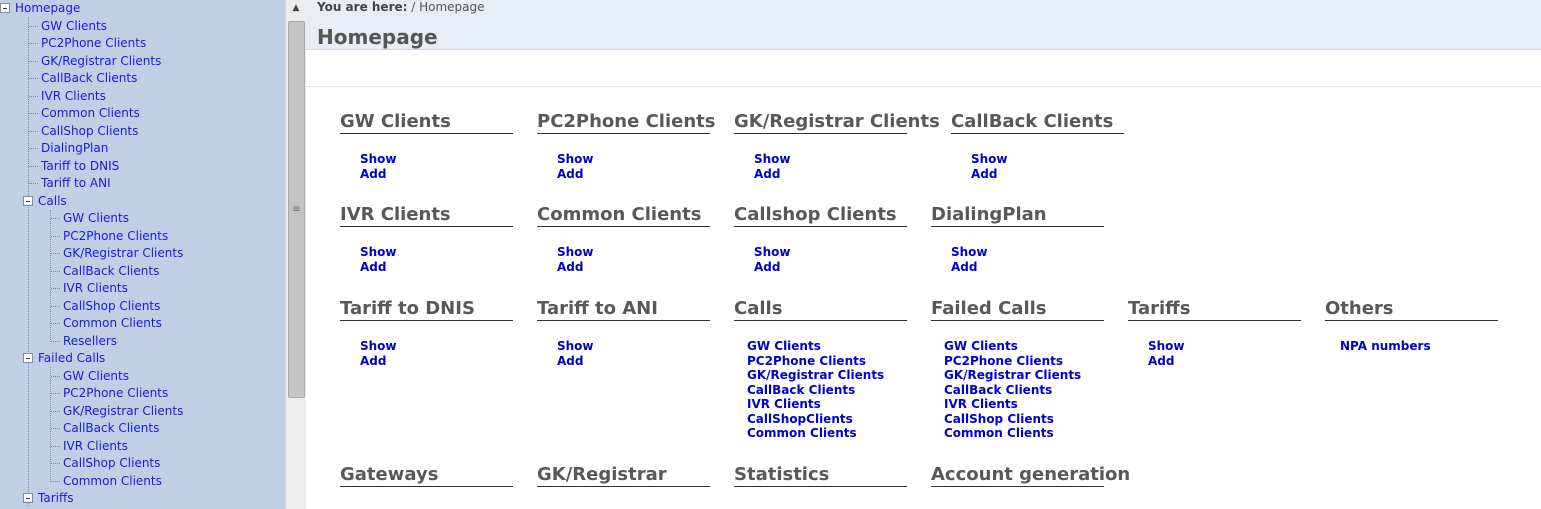 Image resolution: width=1541 pixels, height=509 pixels. I want to click on failed-gw-clients-link: GW Clients, so click(981, 346).